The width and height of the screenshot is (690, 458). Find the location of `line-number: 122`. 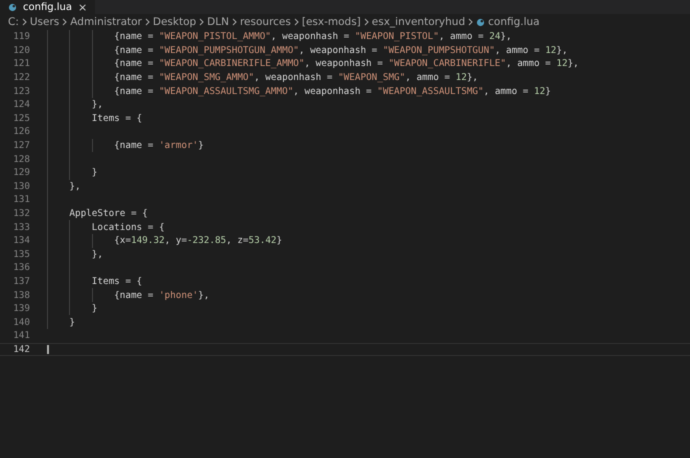

line-number: 122 is located at coordinates (21, 78).